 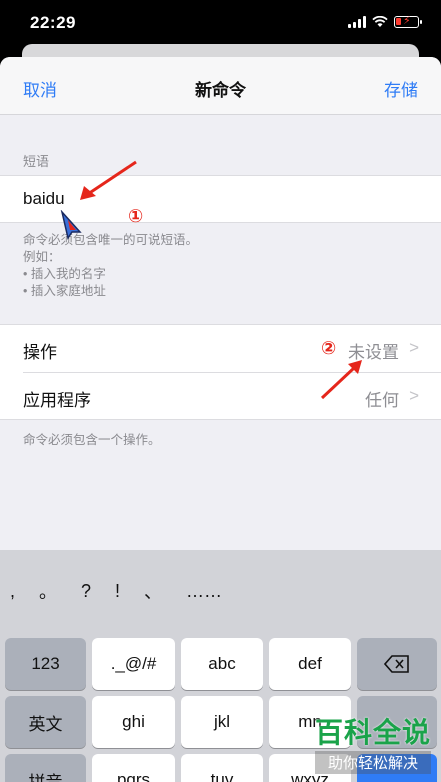 I want to click on help-line: 例如：, so click(x=42, y=257).